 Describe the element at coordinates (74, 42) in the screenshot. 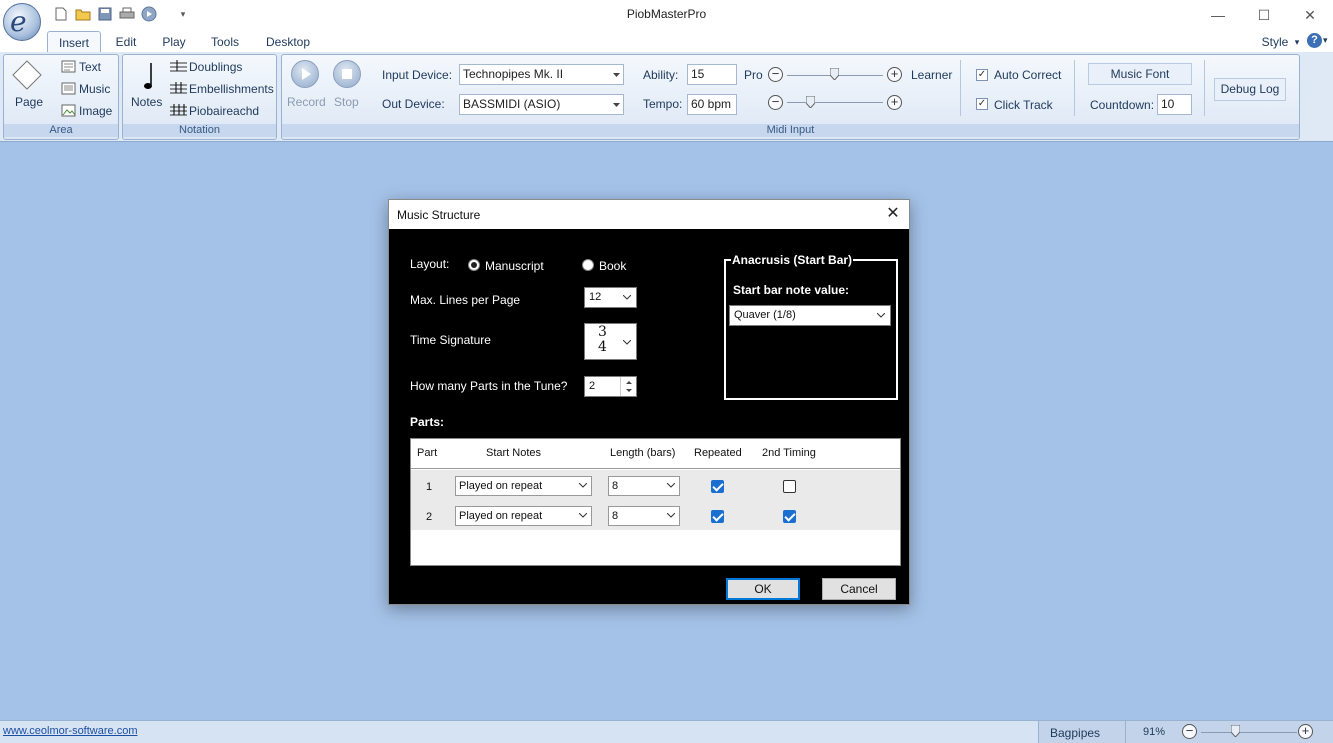

I see `tab-insert: Insert` at that location.